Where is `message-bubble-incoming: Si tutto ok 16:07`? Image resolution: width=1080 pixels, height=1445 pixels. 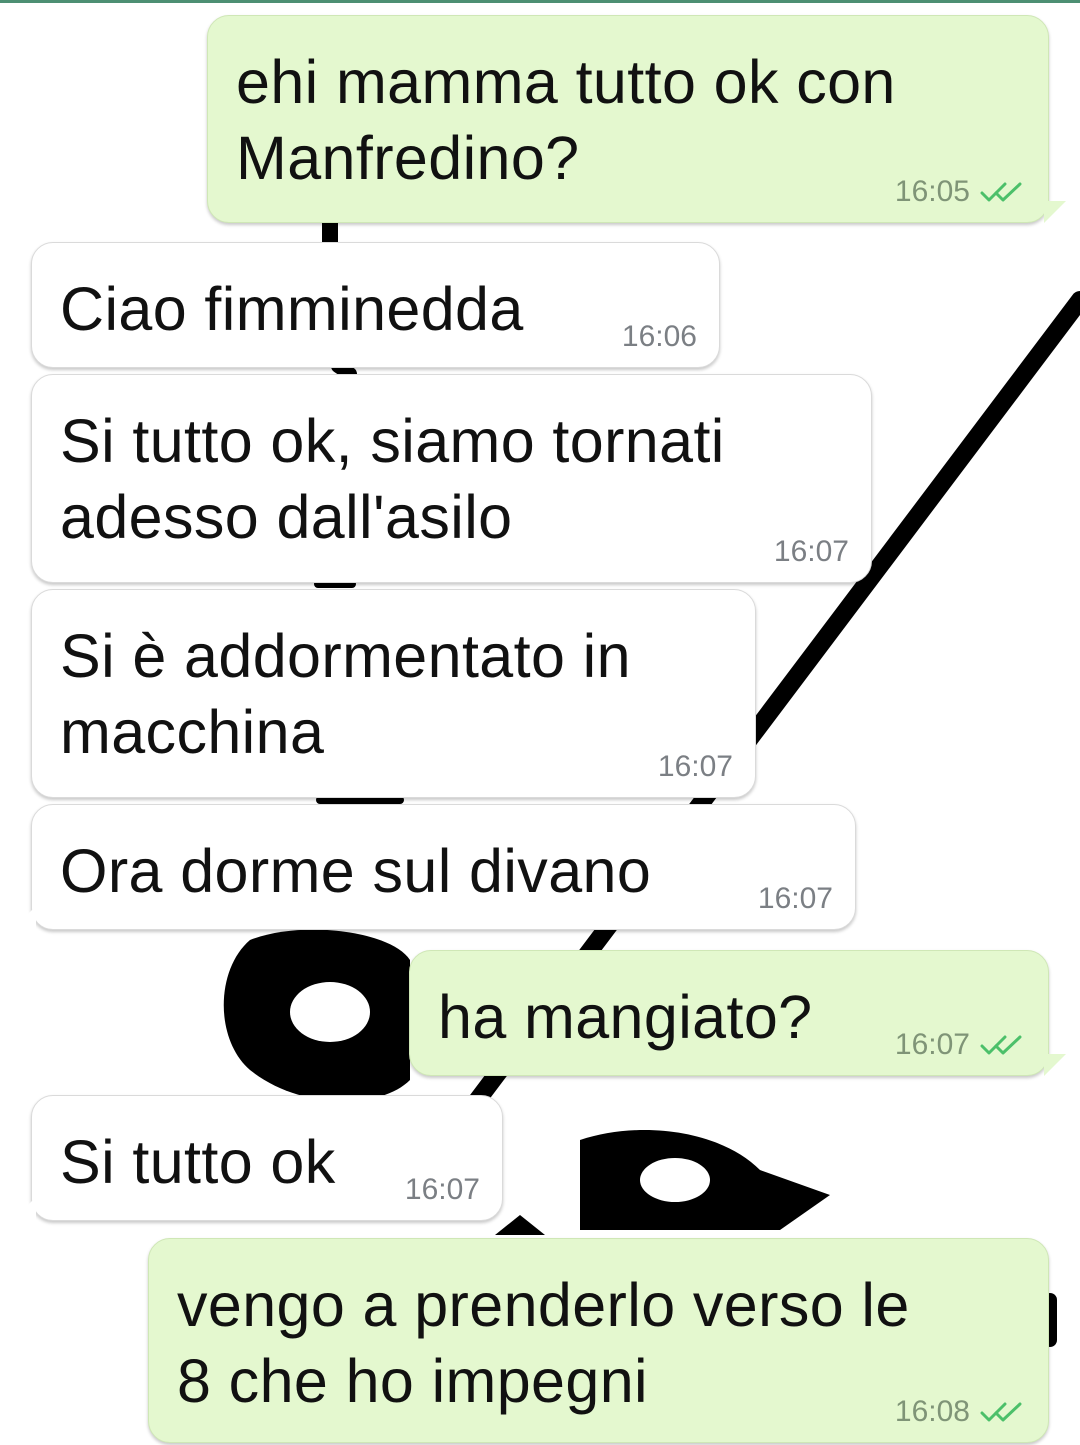 message-bubble-incoming: Si tutto ok 16:07 is located at coordinates (267, 1158).